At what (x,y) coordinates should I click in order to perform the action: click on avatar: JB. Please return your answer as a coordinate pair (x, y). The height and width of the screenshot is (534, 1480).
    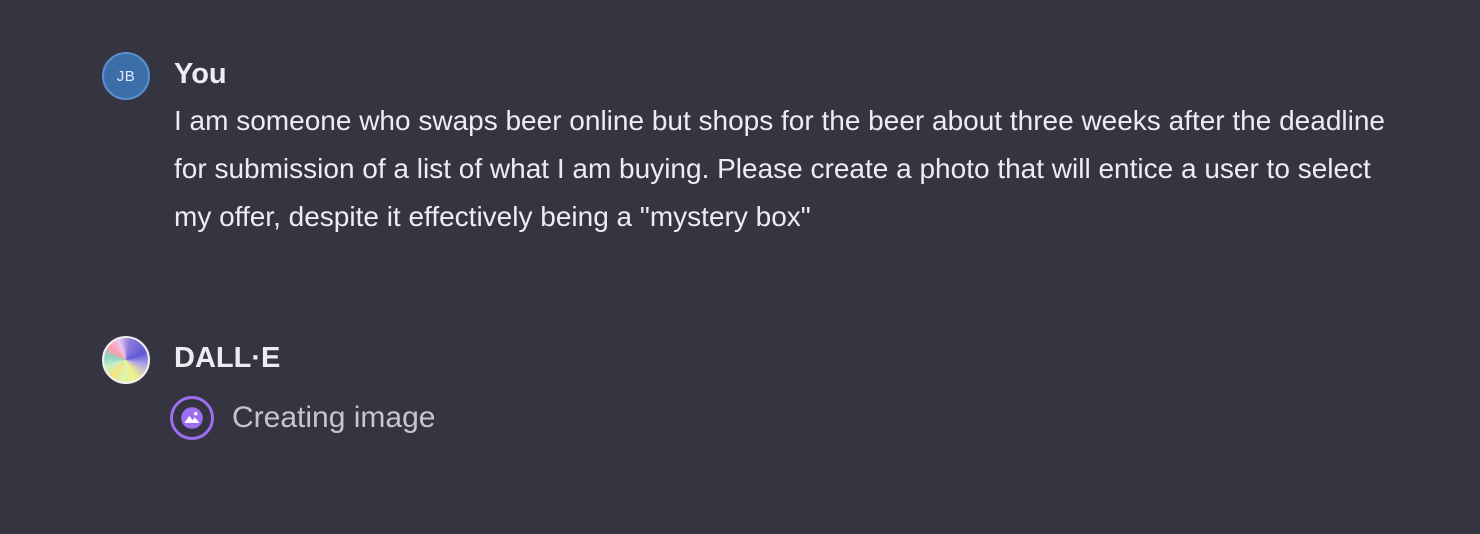
    Looking at the image, I should click on (126, 76).